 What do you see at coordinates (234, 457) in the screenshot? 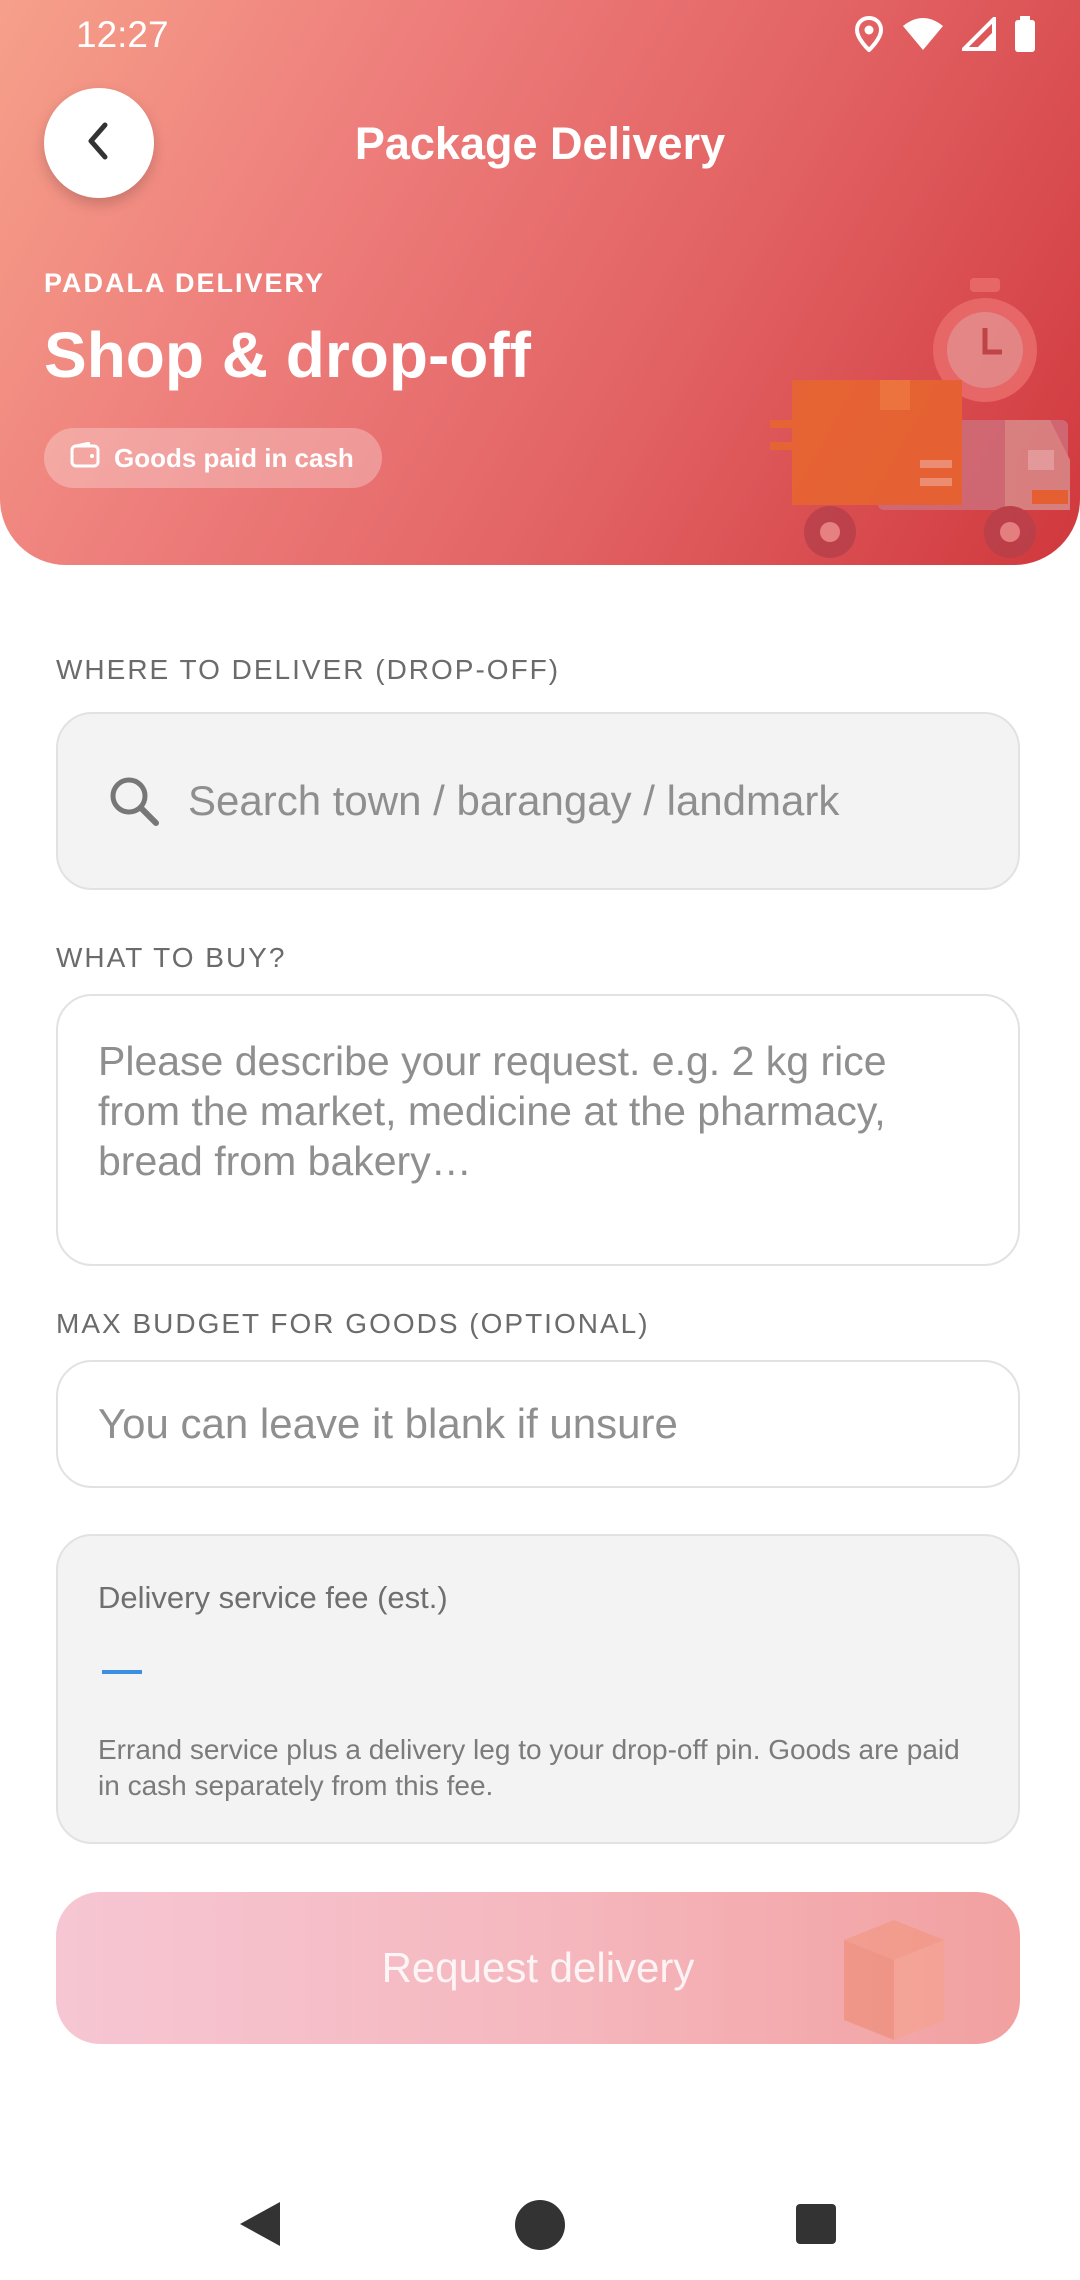
I see `payment-pill-label: Goods paid in cash` at bounding box center [234, 457].